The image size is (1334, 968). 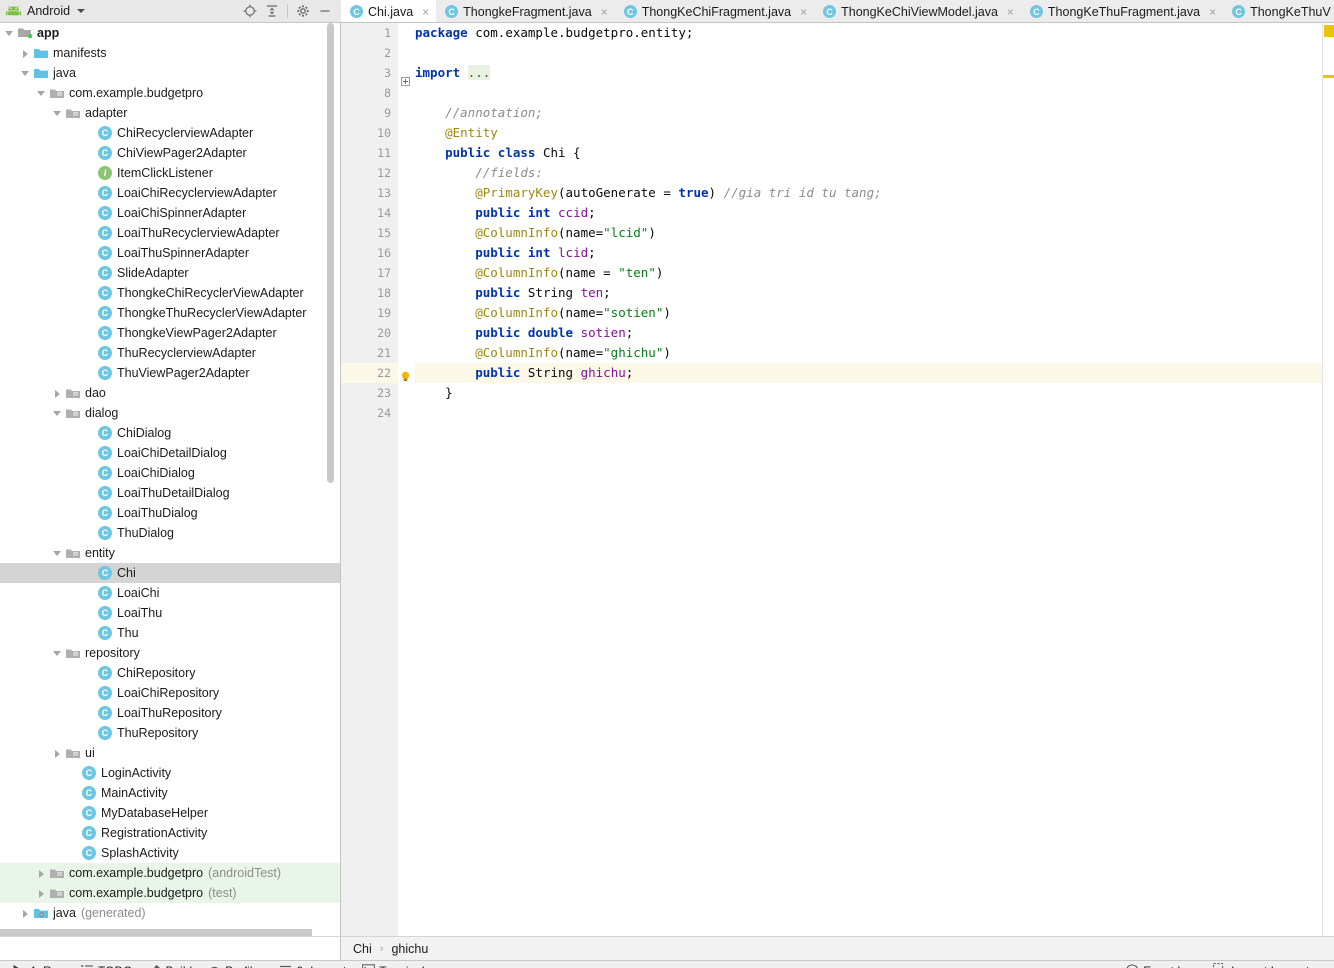 I want to click on code-line: //fields:, so click(x=868, y=173).